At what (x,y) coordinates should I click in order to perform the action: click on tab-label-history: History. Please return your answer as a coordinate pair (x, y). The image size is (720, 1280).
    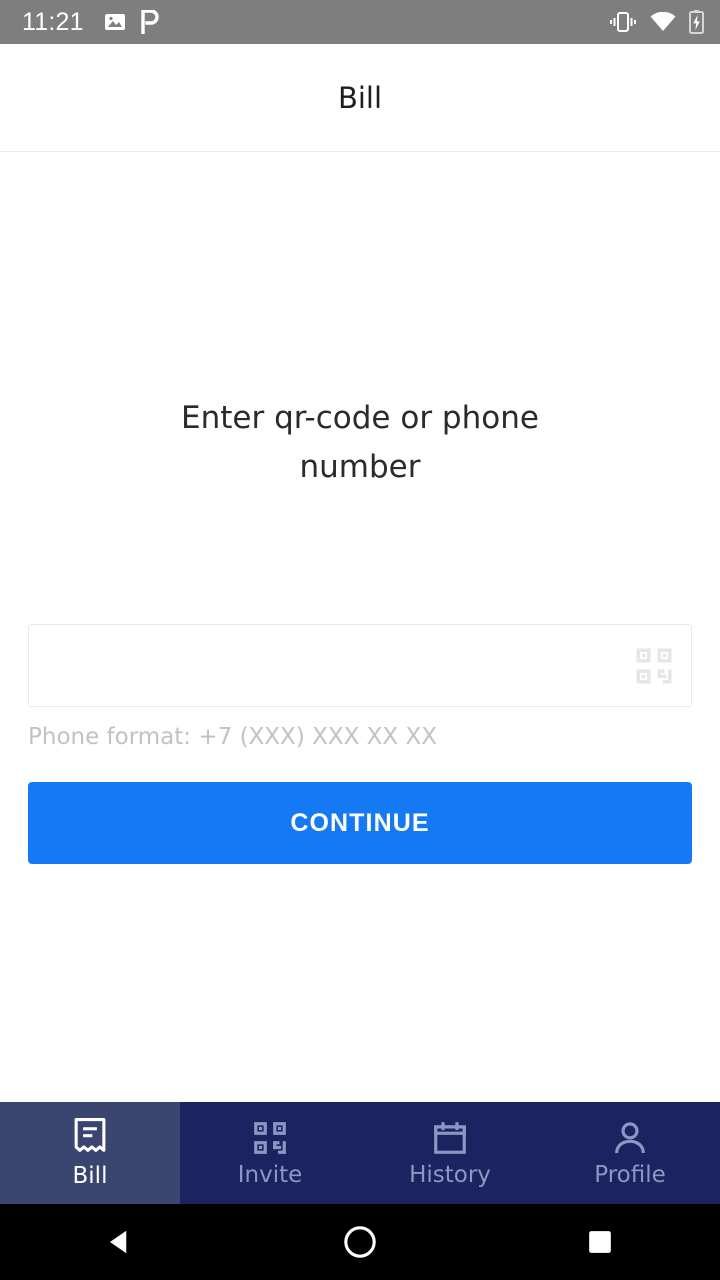
    Looking at the image, I should click on (450, 1175).